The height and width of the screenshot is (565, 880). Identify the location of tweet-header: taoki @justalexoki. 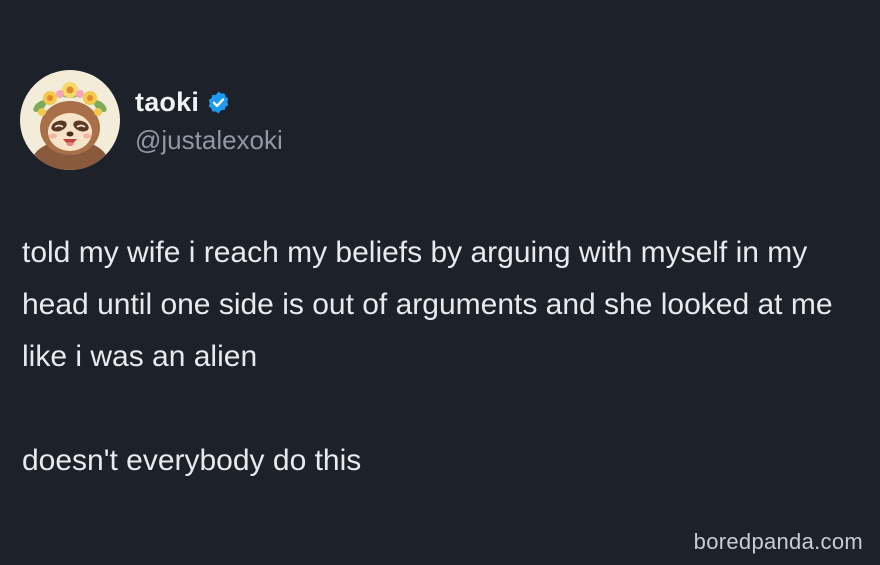
(151, 120).